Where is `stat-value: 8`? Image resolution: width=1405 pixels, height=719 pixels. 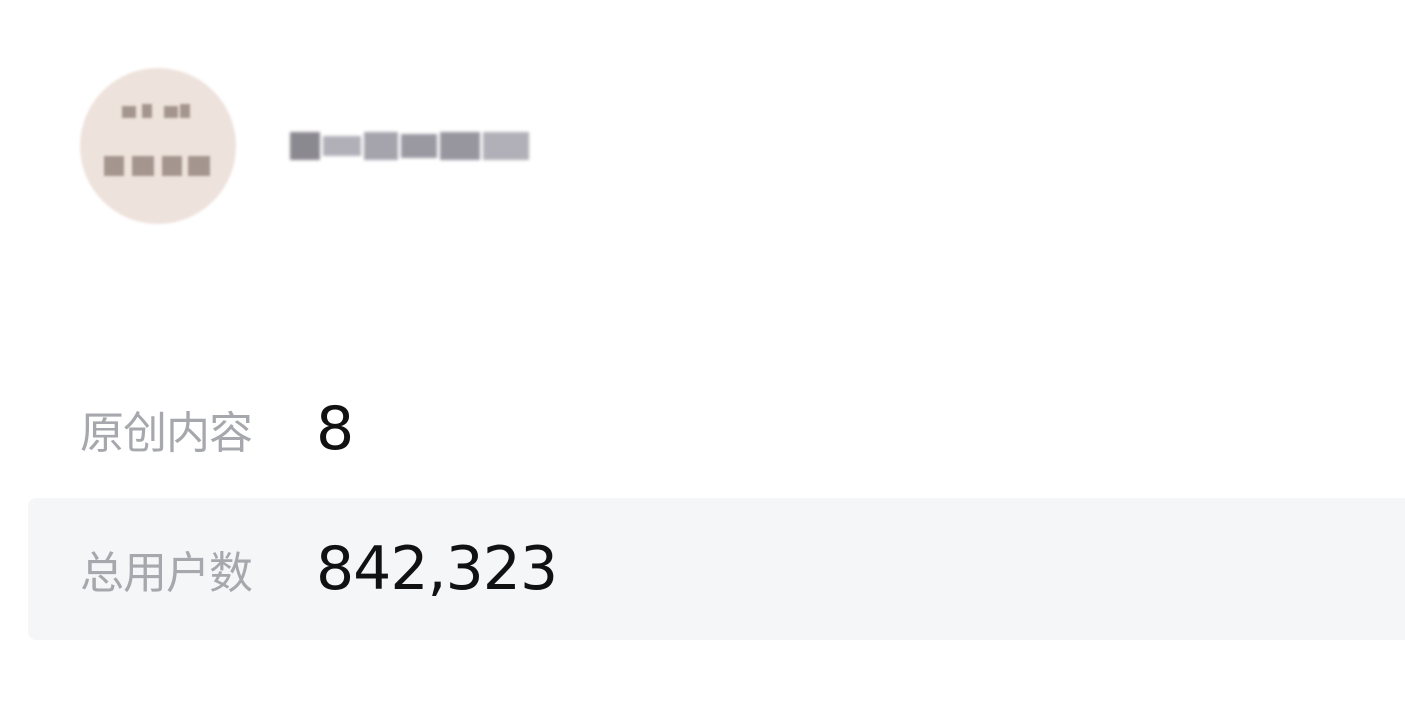 stat-value: 8 is located at coordinates (335, 429).